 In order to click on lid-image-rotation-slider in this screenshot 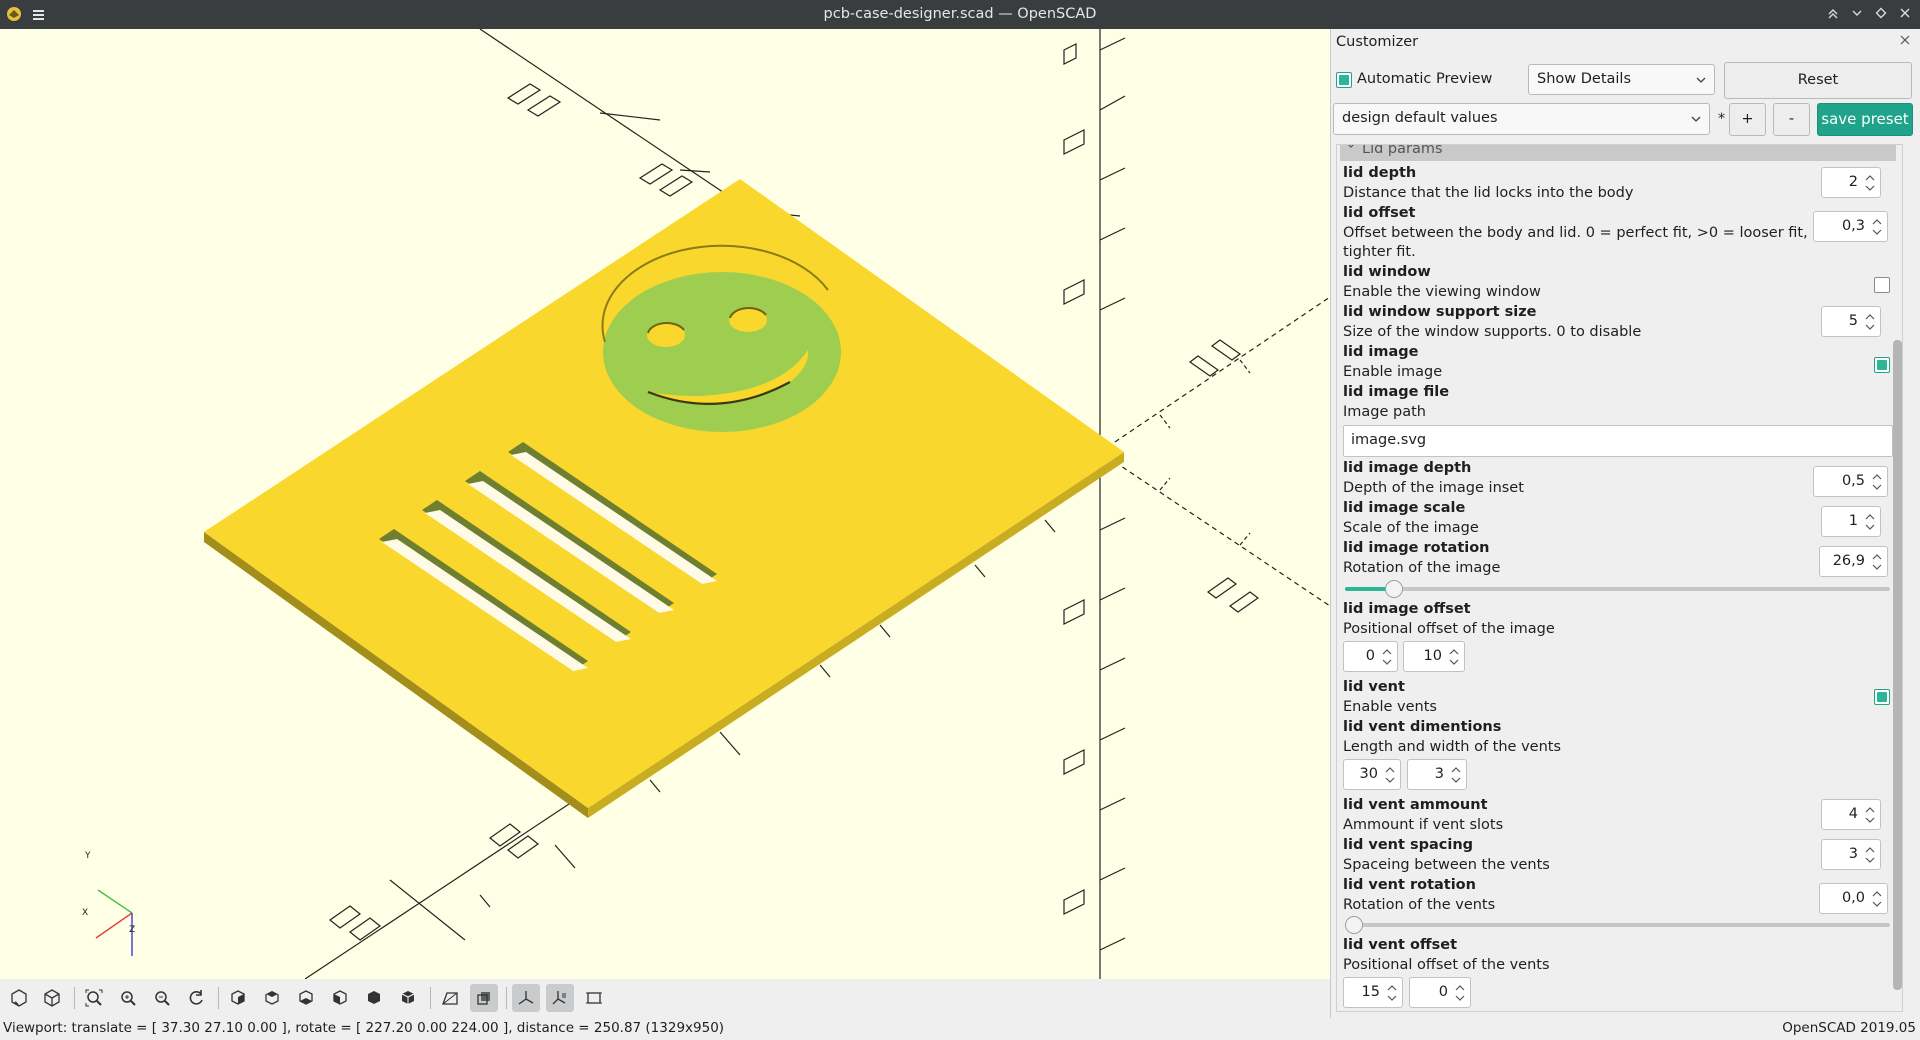, I will do `click(1617, 589)`.